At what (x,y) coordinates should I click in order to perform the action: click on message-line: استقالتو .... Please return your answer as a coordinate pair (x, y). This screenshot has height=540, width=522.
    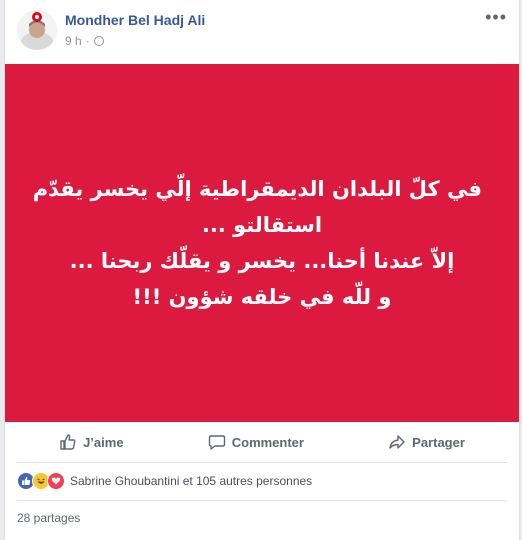
    Looking at the image, I should click on (262, 225).